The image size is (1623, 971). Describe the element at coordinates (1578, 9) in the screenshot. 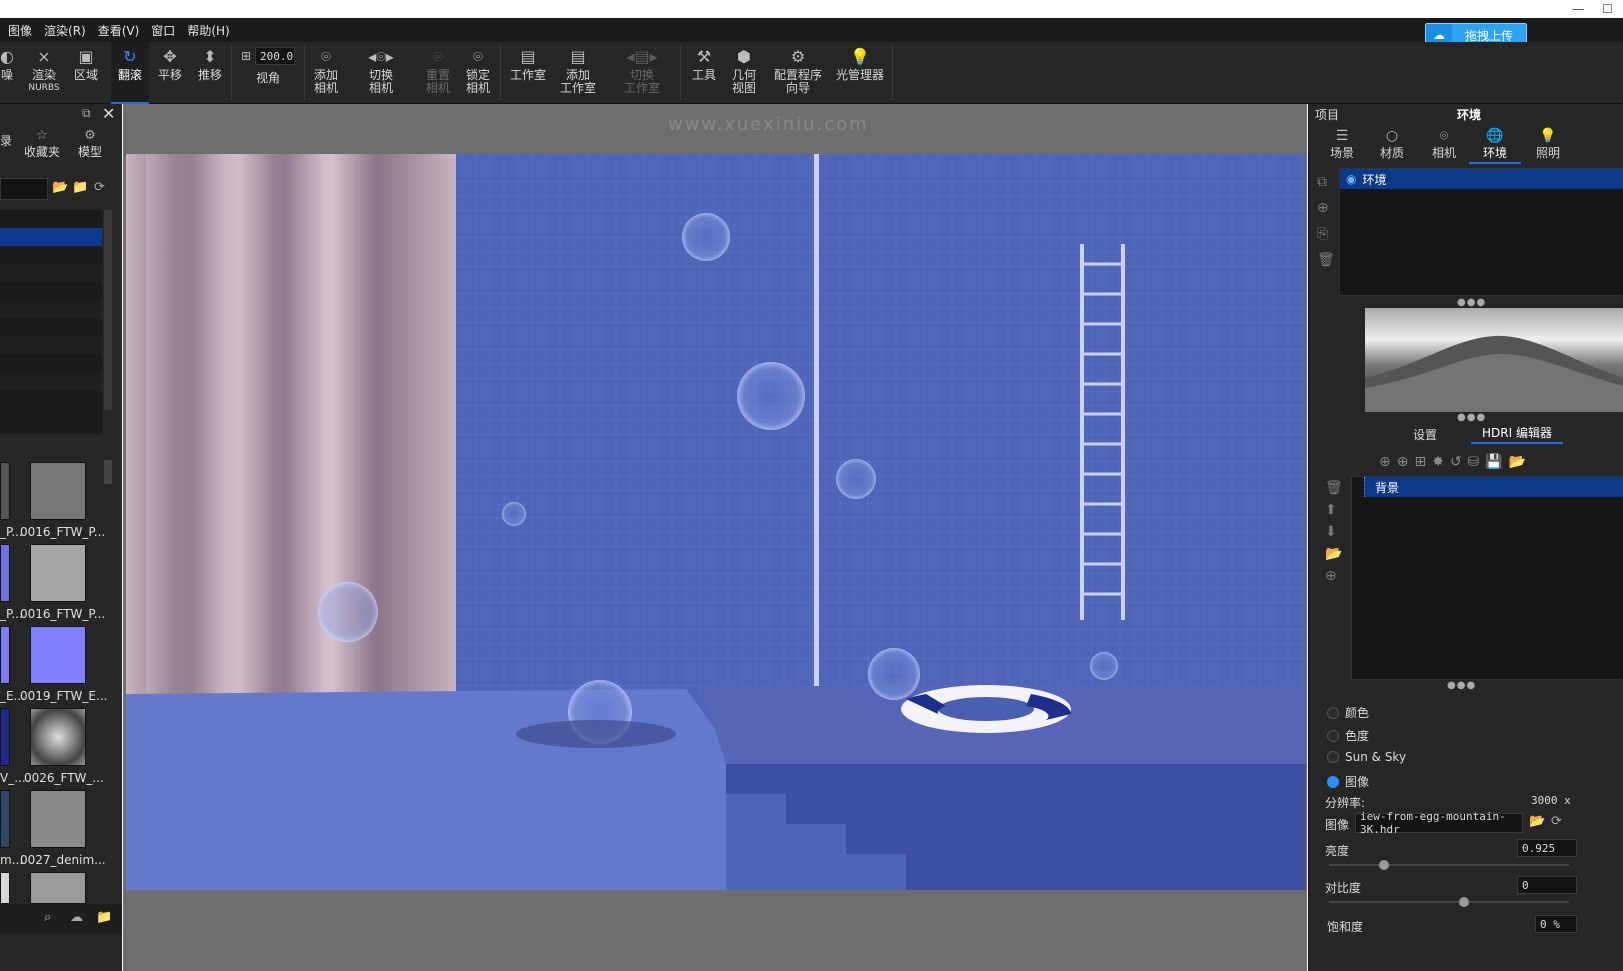

I see `minimize-icon: —` at that location.